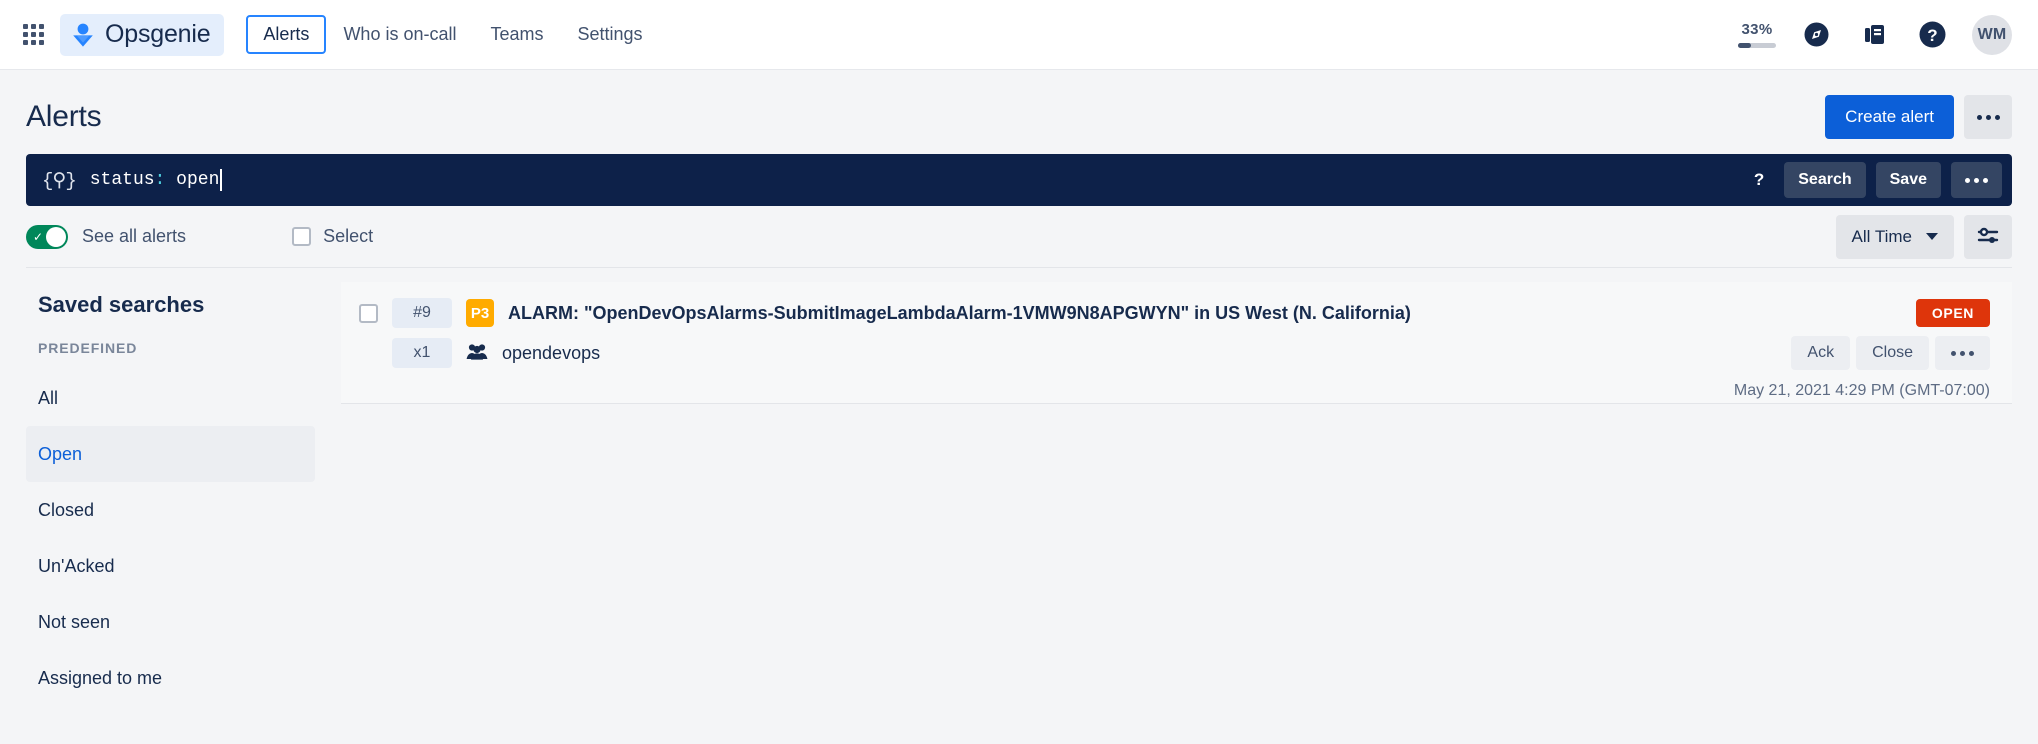 Image resolution: width=2038 pixels, height=744 pixels. I want to click on alert-secondary-row: x1 opendevops Ack Close, so click(1174, 353).